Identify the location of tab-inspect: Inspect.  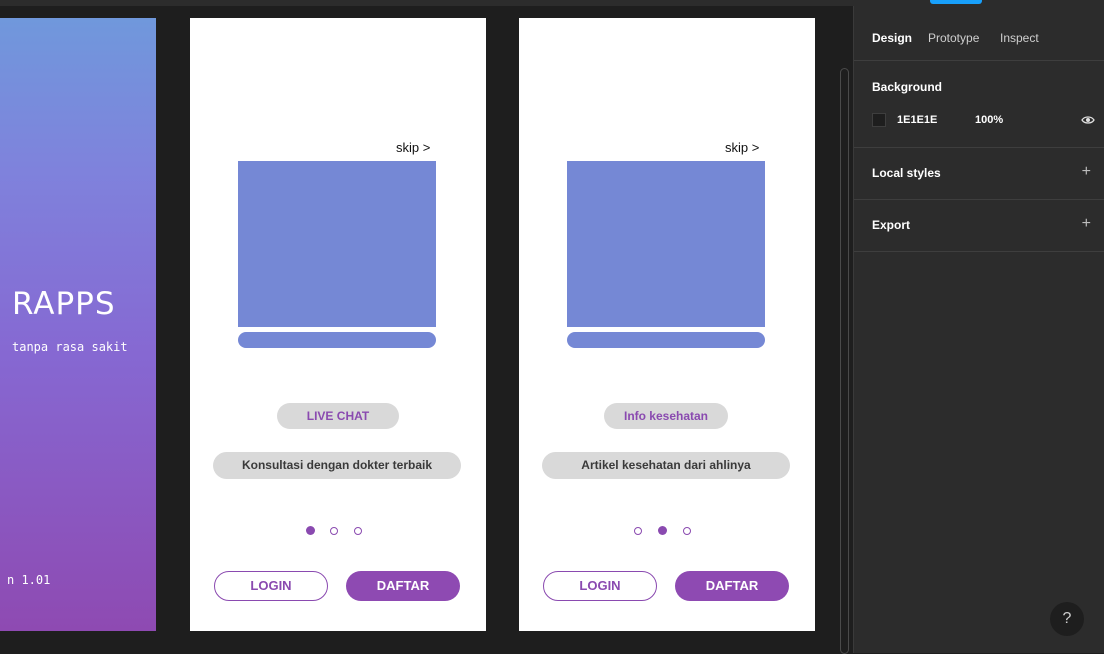
(1019, 38).